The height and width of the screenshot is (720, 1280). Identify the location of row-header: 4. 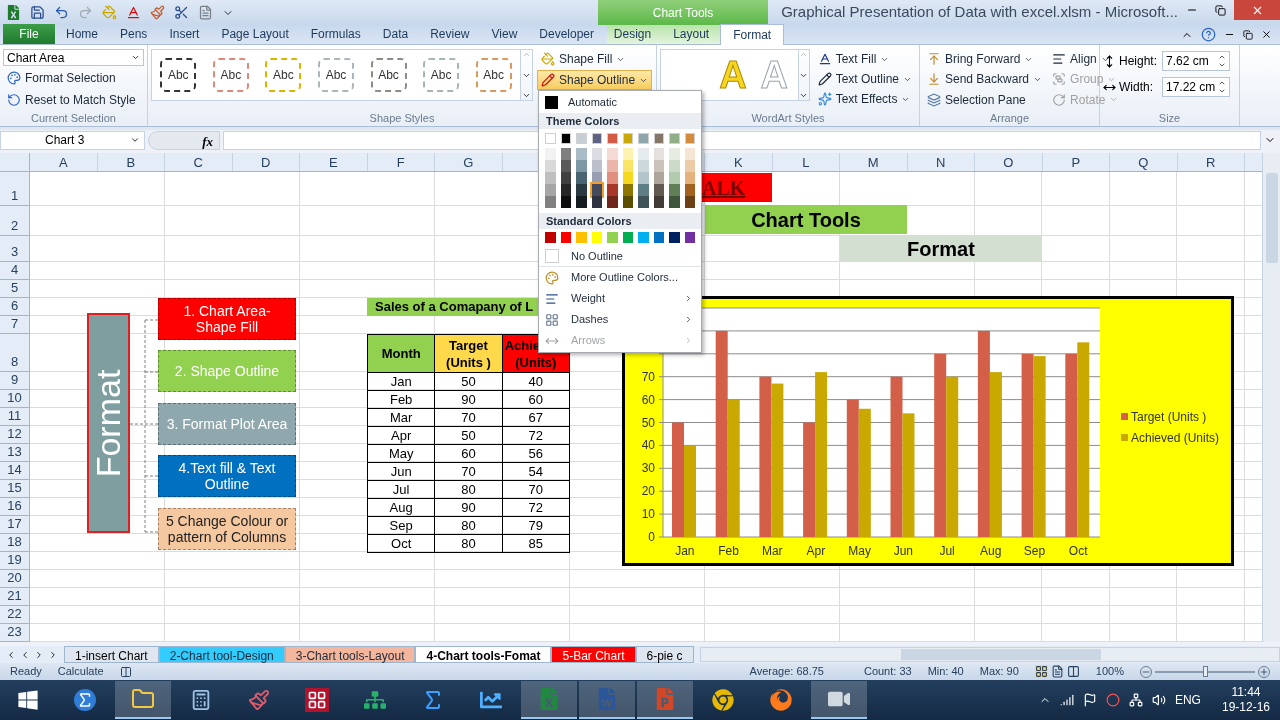
(15, 271).